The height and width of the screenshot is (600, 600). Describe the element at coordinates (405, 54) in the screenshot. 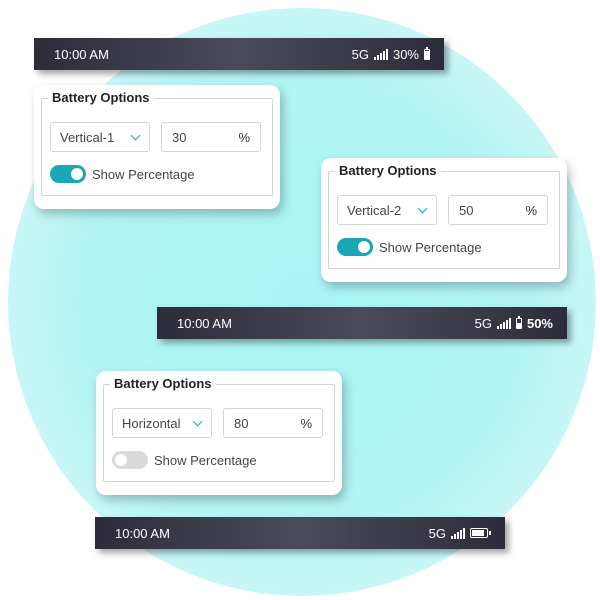

I see `battery-percent-label: 30%` at that location.